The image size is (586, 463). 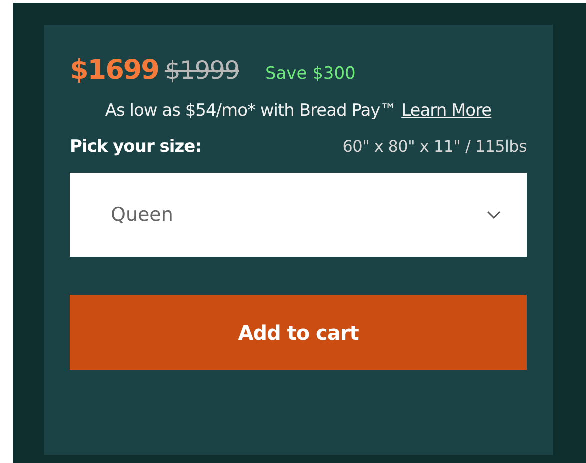 What do you see at coordinates (298, 111) in the screenshot?
I see `financing-text: As low as $54/mo* with Bread Pay™ Learn More` at bounding box center [298, 111].